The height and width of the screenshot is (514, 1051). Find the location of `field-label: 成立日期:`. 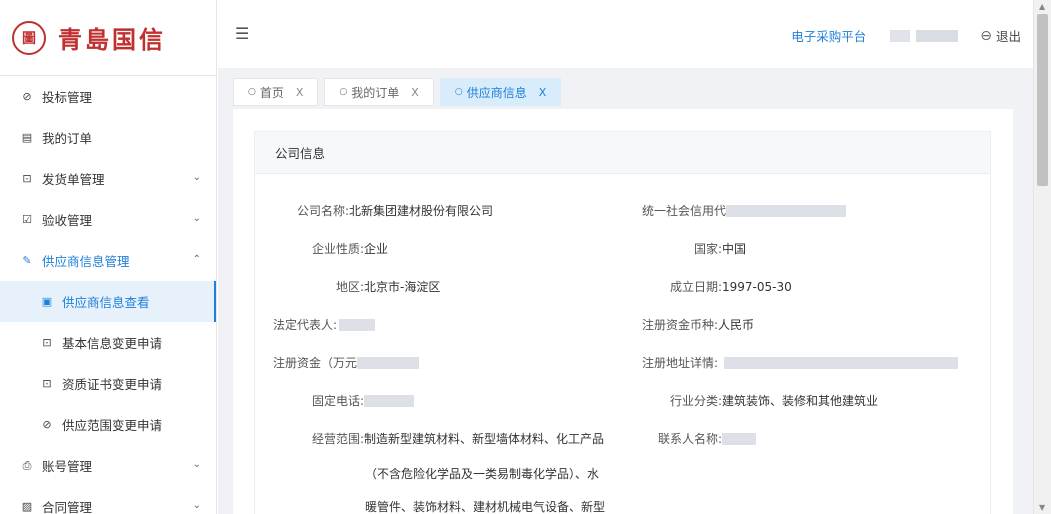

field-label: 成立日期: is located at coordinates (695, 287).